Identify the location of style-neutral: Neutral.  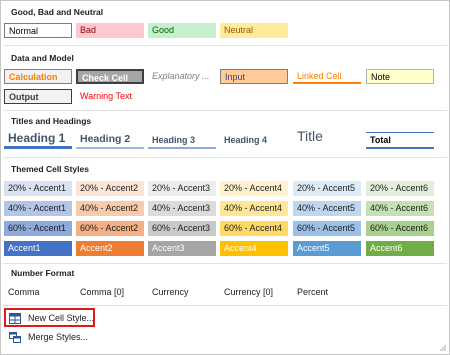
(254, 30).